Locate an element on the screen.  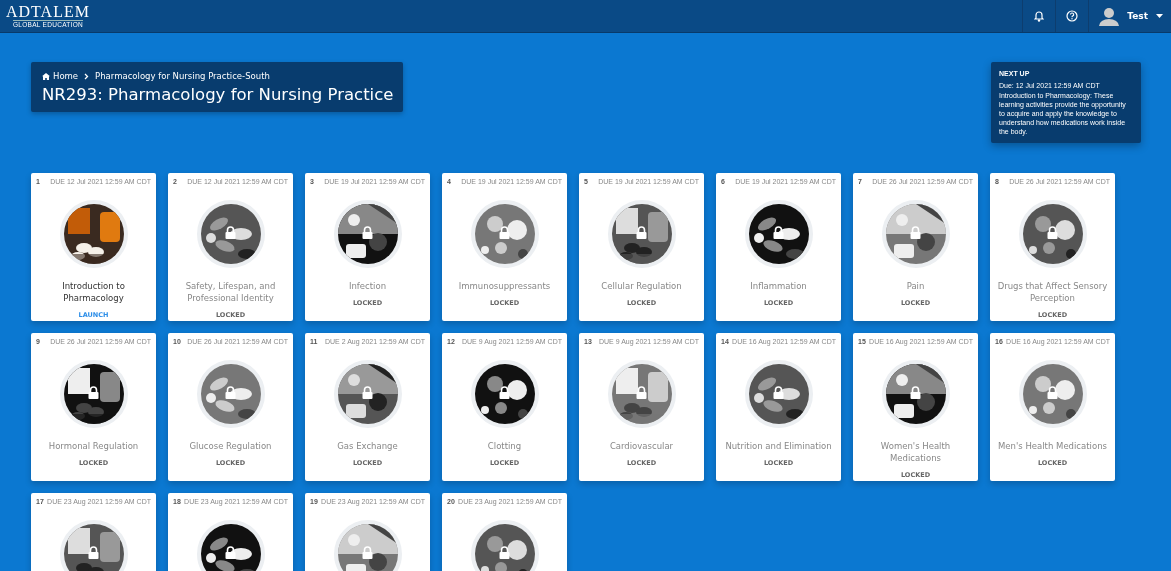
course-title: NR293: Pharmacology for Nursing Practice is located at coordinates (218, 94).